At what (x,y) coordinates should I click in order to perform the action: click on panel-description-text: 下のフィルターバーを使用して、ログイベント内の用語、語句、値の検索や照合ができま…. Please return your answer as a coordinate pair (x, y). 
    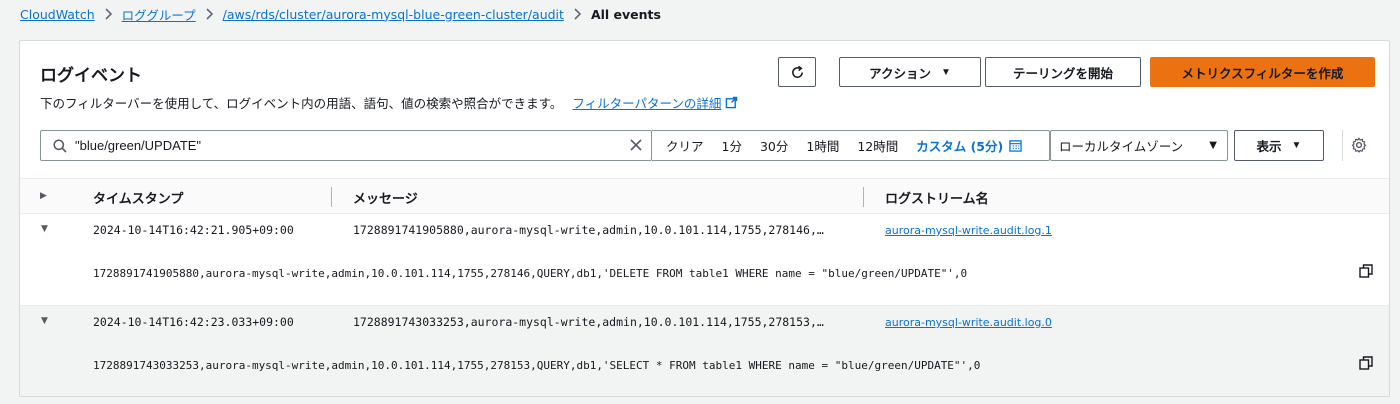
    Looking at the image, I should click on (301, 103).